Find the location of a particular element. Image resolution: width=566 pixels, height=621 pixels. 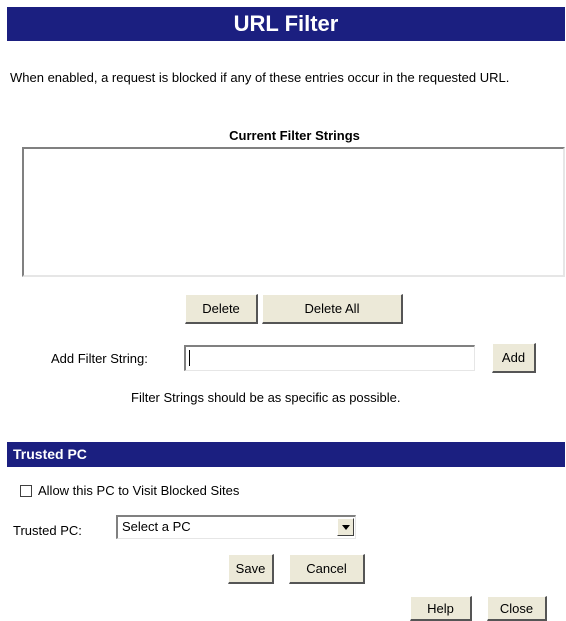

allow-blocked-sites-checkbox is located at coordinates (26, 491).